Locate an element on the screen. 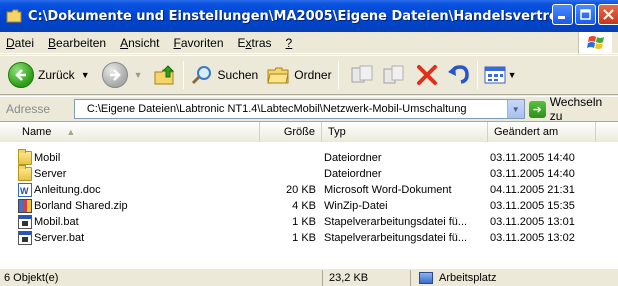  back-button: Zurück ▼ is located at coordinates (45, 75).